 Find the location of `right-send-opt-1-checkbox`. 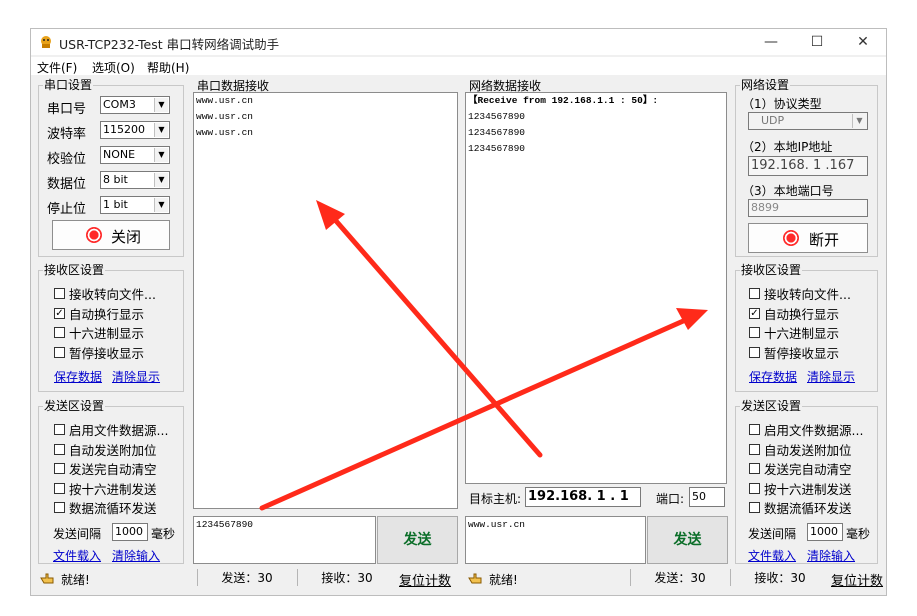

right-send-opt-1-checkbox is located at coordinates (754, 449).